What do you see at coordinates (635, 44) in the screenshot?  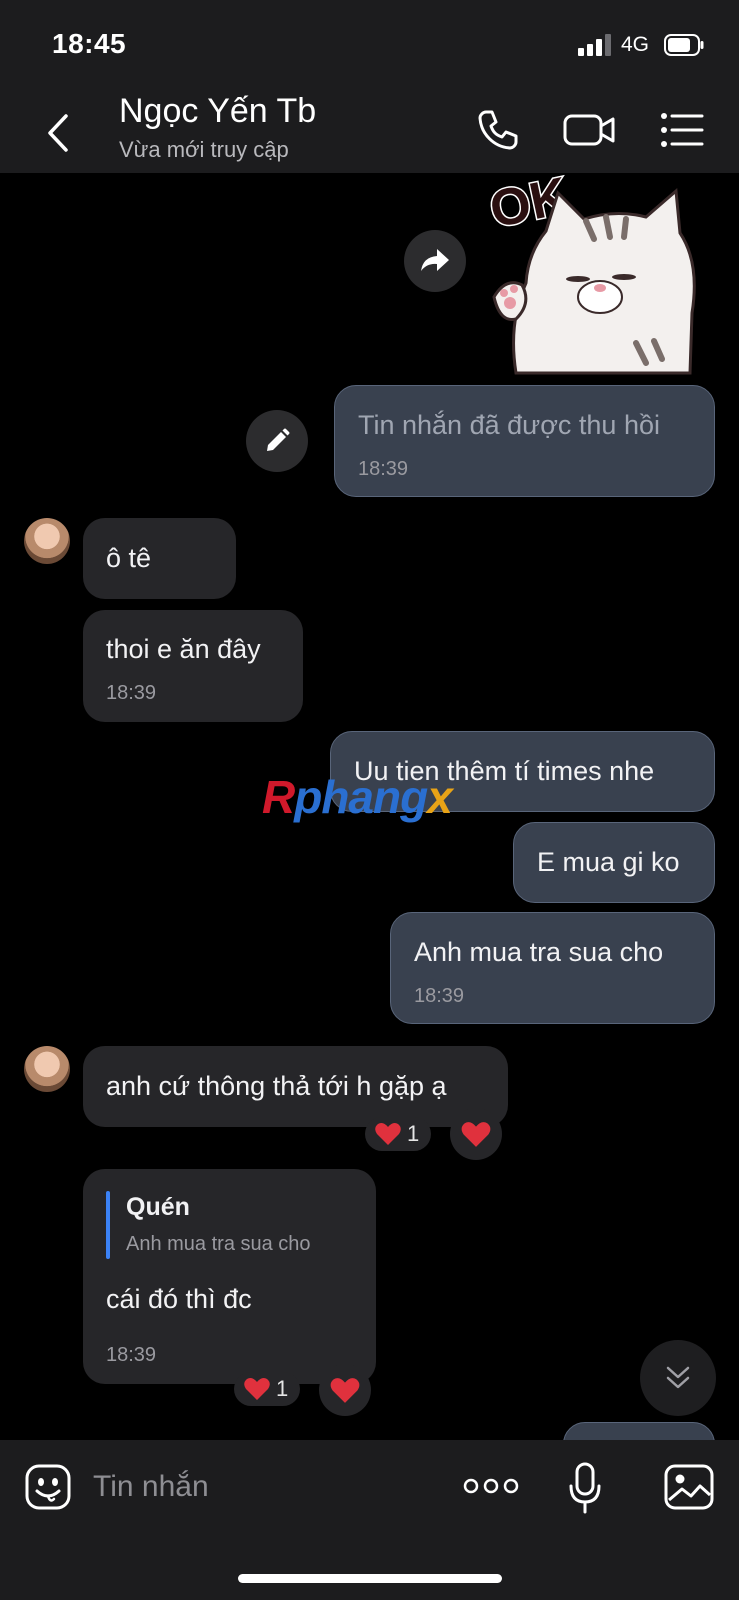 I see `network-label: 4G` at bounding box center [635, 44].